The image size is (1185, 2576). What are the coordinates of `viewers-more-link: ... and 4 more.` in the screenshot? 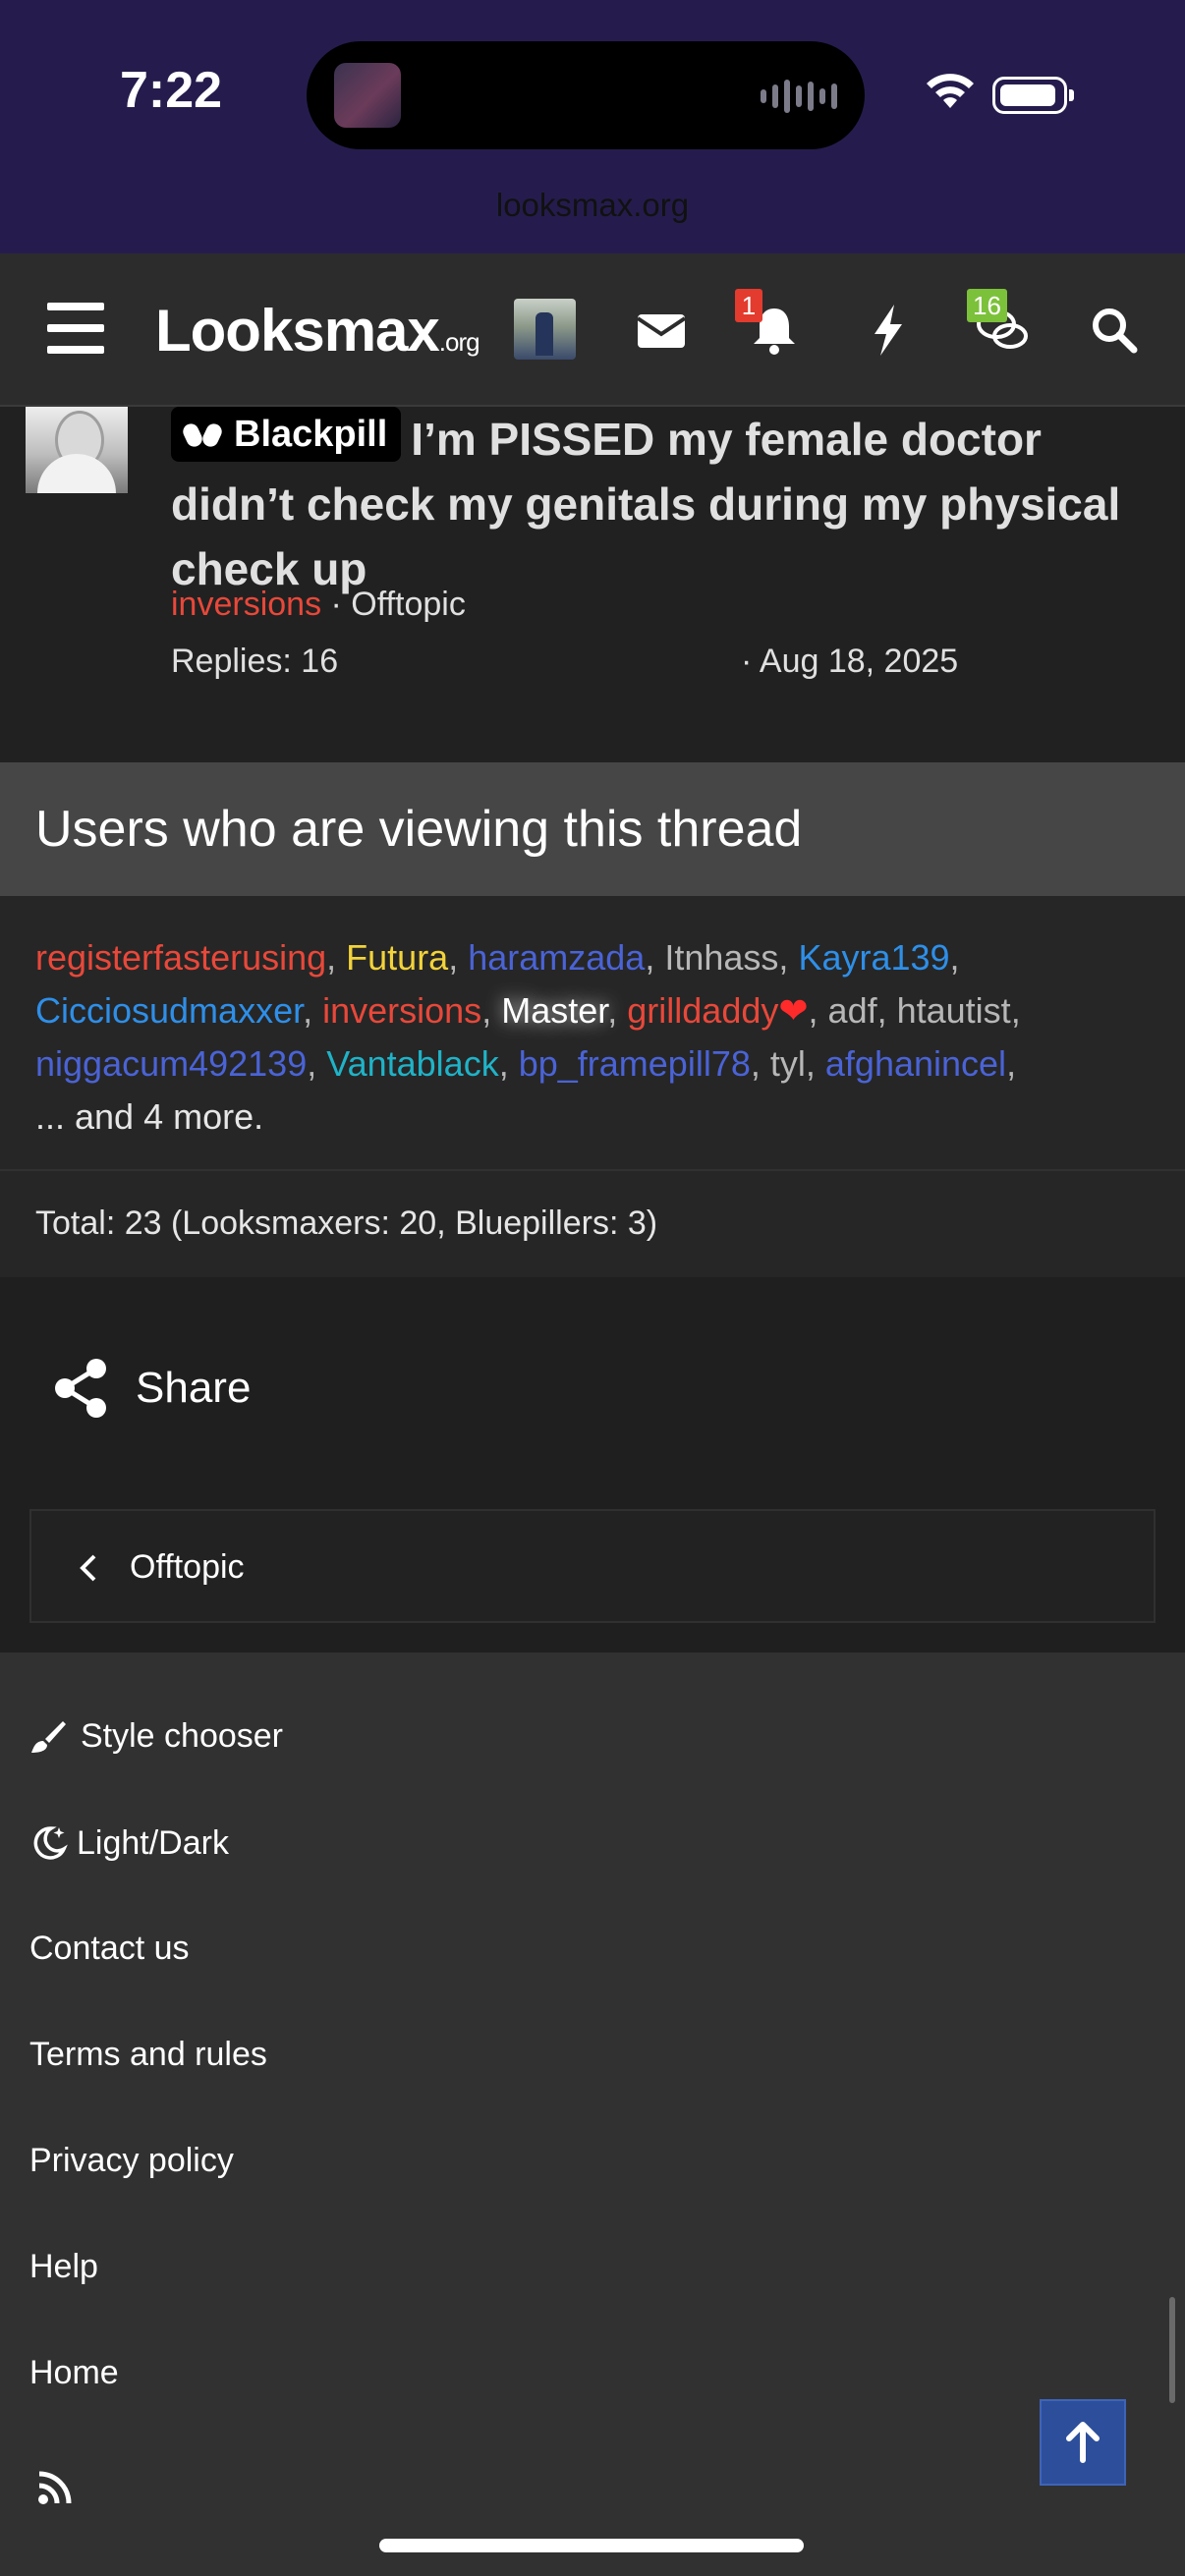 It's located at (149, 1116).